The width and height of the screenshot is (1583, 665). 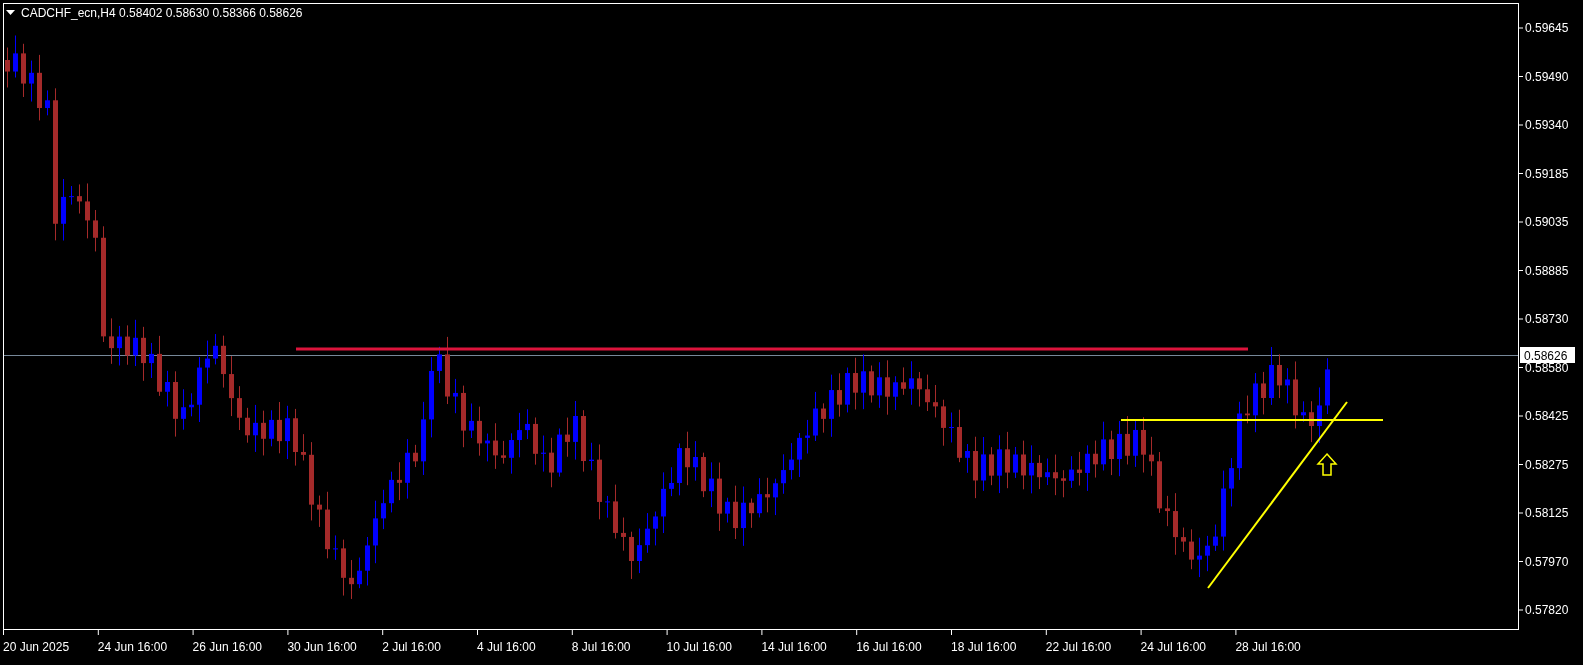 What do you see at coordinates (1327, 464) in the screenshot?
I see `up-arrow-icon` at bounding box center [1327, 464].